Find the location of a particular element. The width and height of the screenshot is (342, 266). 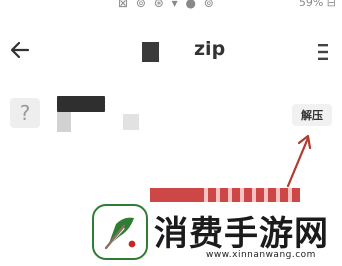

redacted-filename is located at coordinates (81, 104).